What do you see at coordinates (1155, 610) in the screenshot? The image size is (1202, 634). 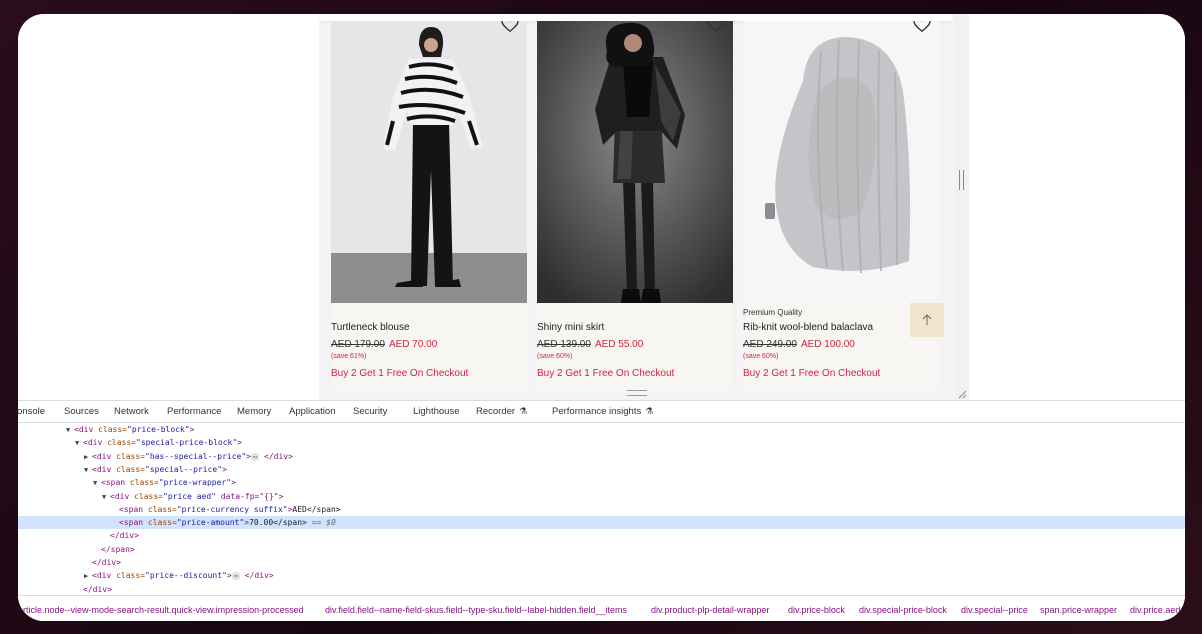 I see `breadcrumb-item: div.price.aed` at bounding box center [1155, 610].